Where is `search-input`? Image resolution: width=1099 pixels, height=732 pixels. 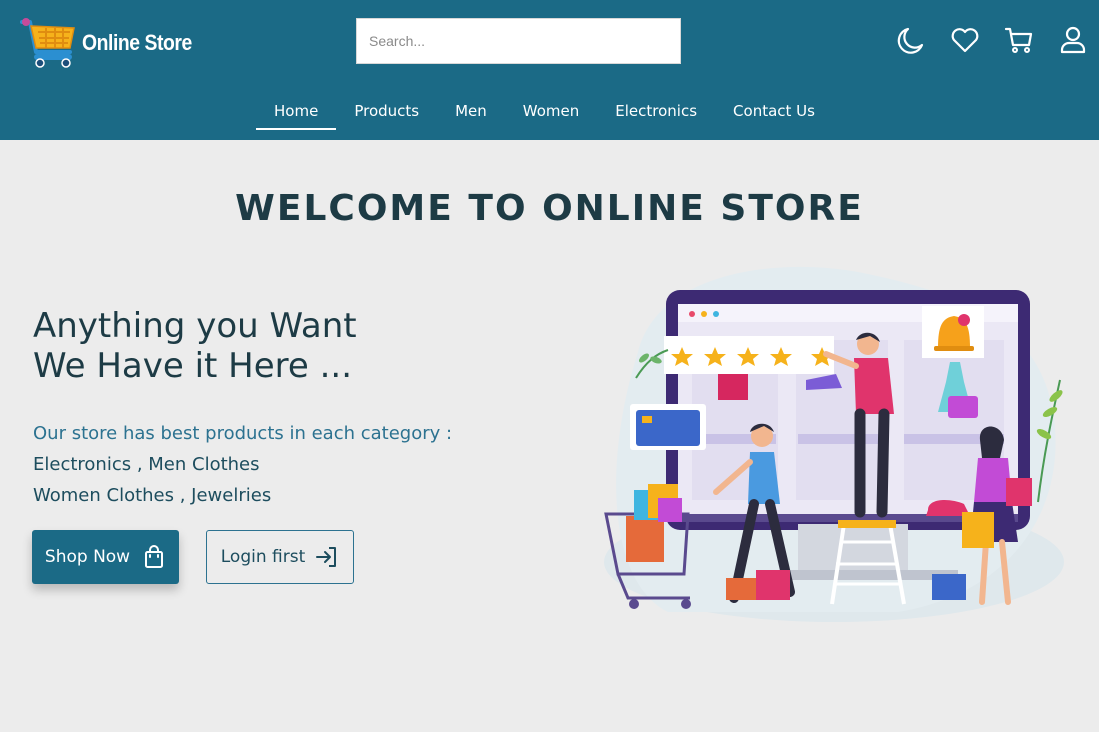 search-input is located at coordinates (518, 41).